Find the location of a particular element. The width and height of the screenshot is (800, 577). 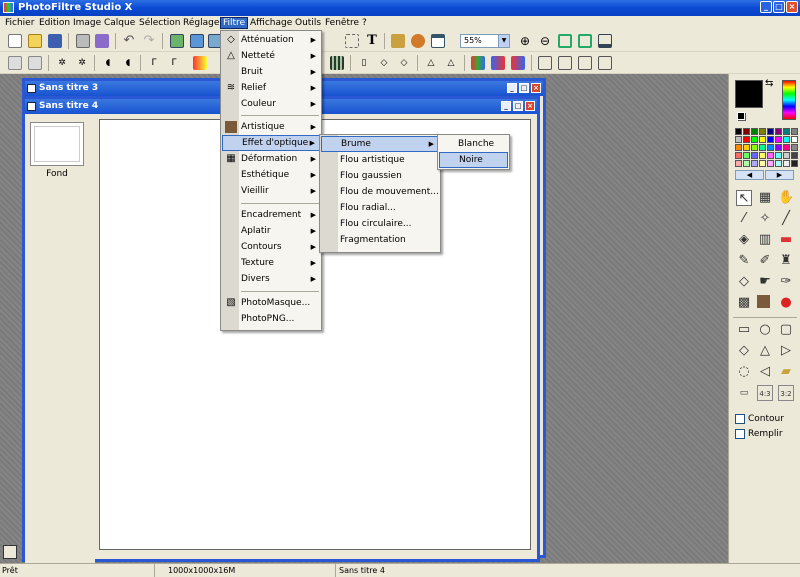

blur-icon: ▯ is located at coordinates (364, 63).